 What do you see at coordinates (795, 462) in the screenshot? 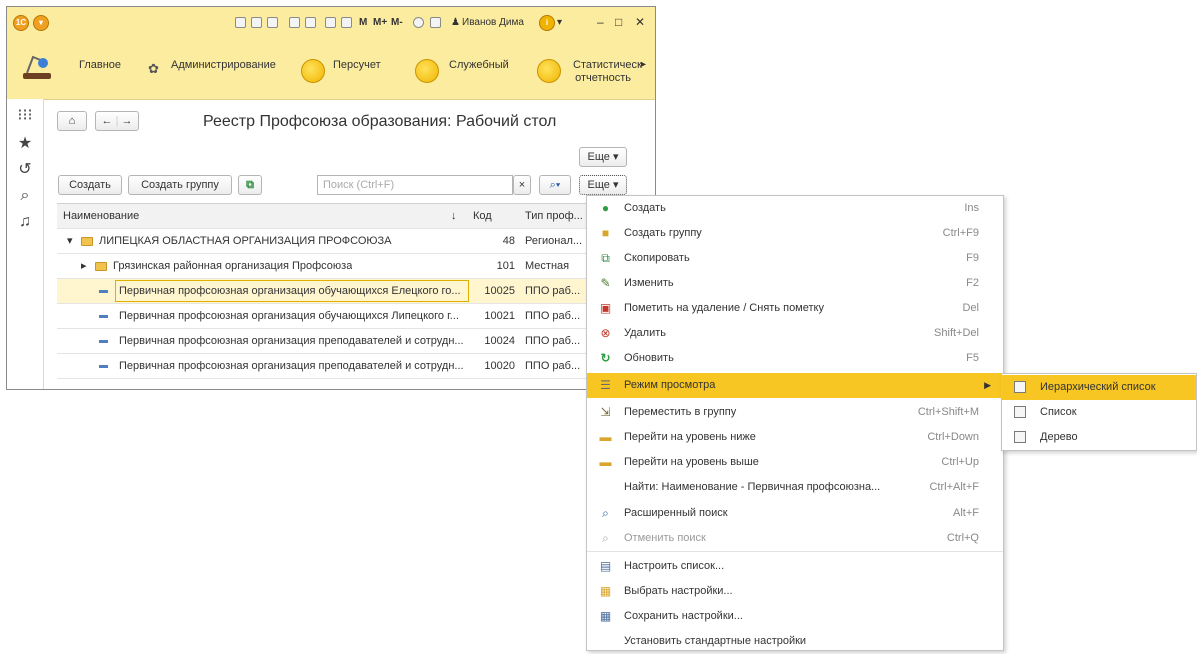
I see `menu-item-level-up: ▬ Перейти на уровень выше Ctrl+Up` at bounding box center [795, 462].